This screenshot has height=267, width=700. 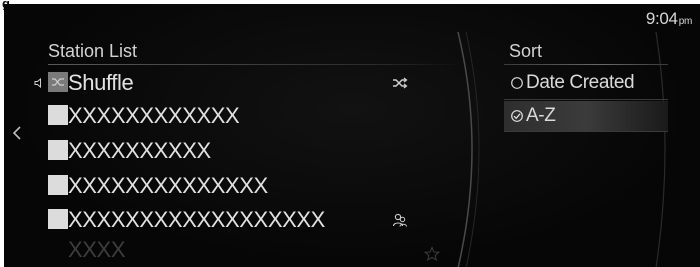 I want to click on radio-empty-icon, so click(x=517, y=83).